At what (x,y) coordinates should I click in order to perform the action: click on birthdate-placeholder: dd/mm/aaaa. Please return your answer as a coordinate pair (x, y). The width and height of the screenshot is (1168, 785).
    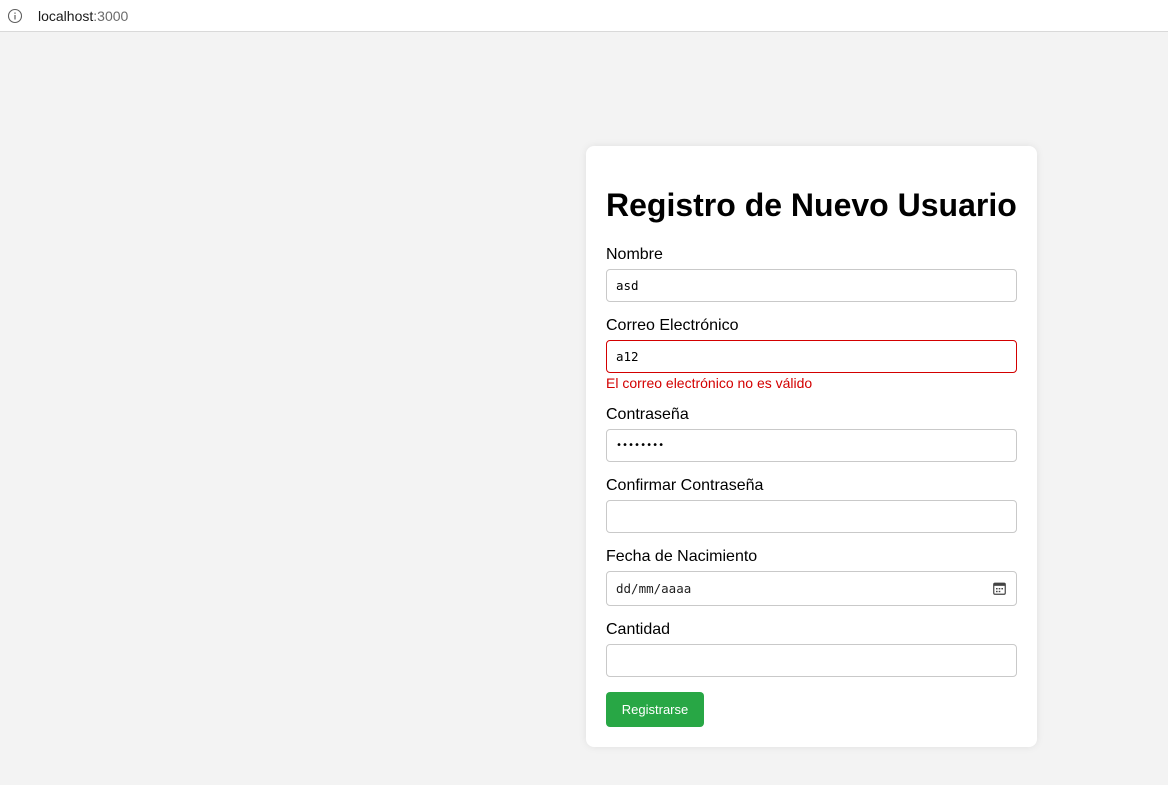
    Looking at the image, I should click on (654, 588).